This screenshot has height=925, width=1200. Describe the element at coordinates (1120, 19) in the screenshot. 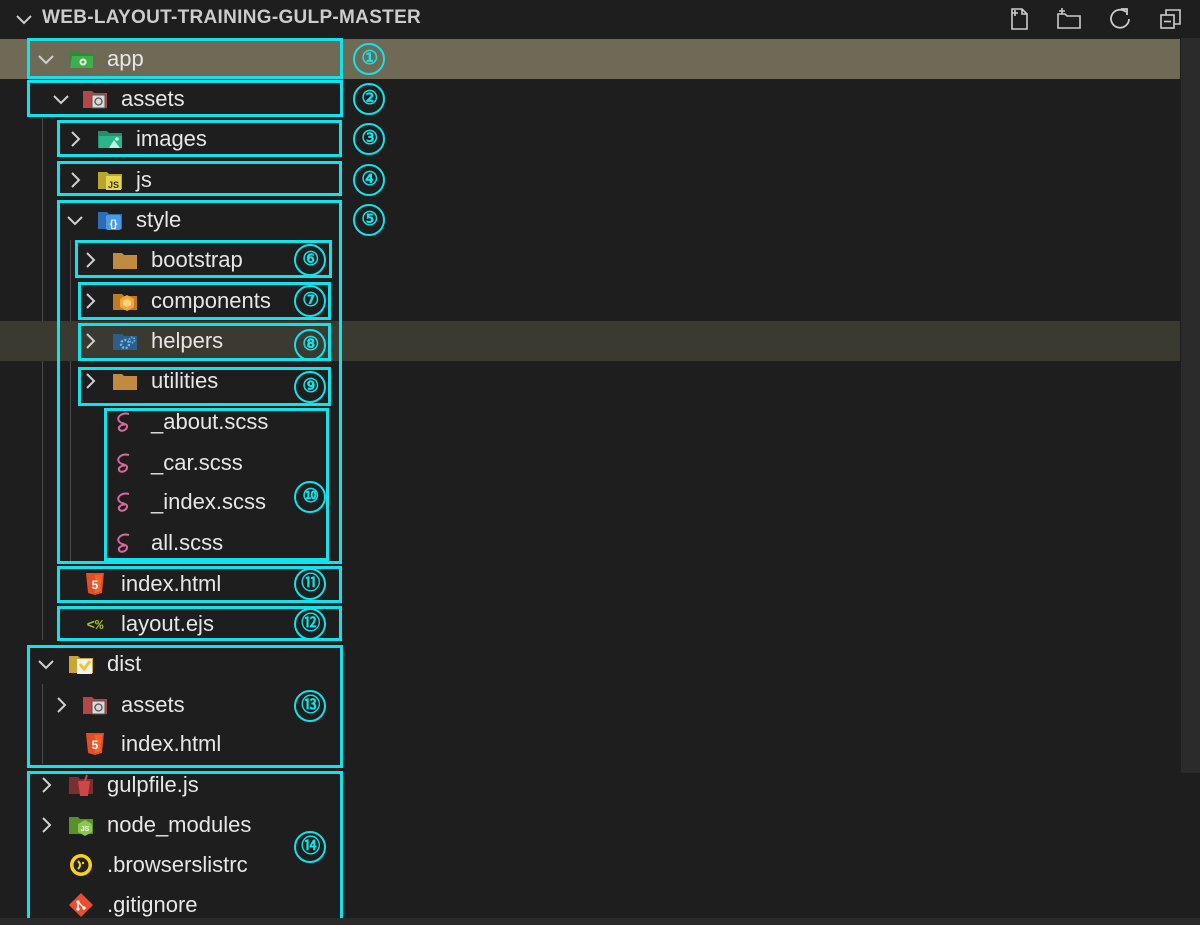

I see `refresh-icon` at that location.